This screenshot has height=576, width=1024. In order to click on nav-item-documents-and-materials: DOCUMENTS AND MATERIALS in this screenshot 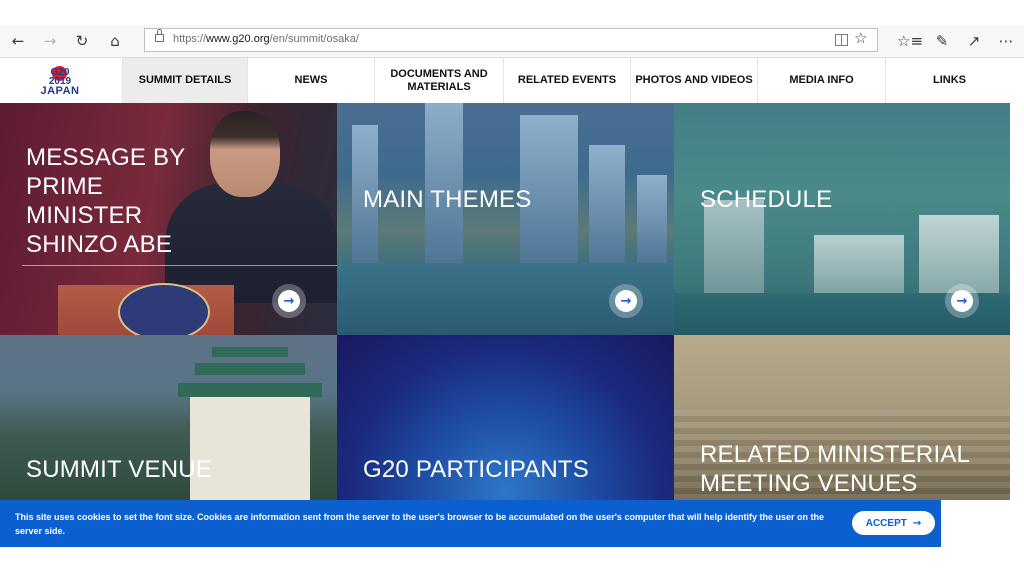, I will do `click(438, 80)`.